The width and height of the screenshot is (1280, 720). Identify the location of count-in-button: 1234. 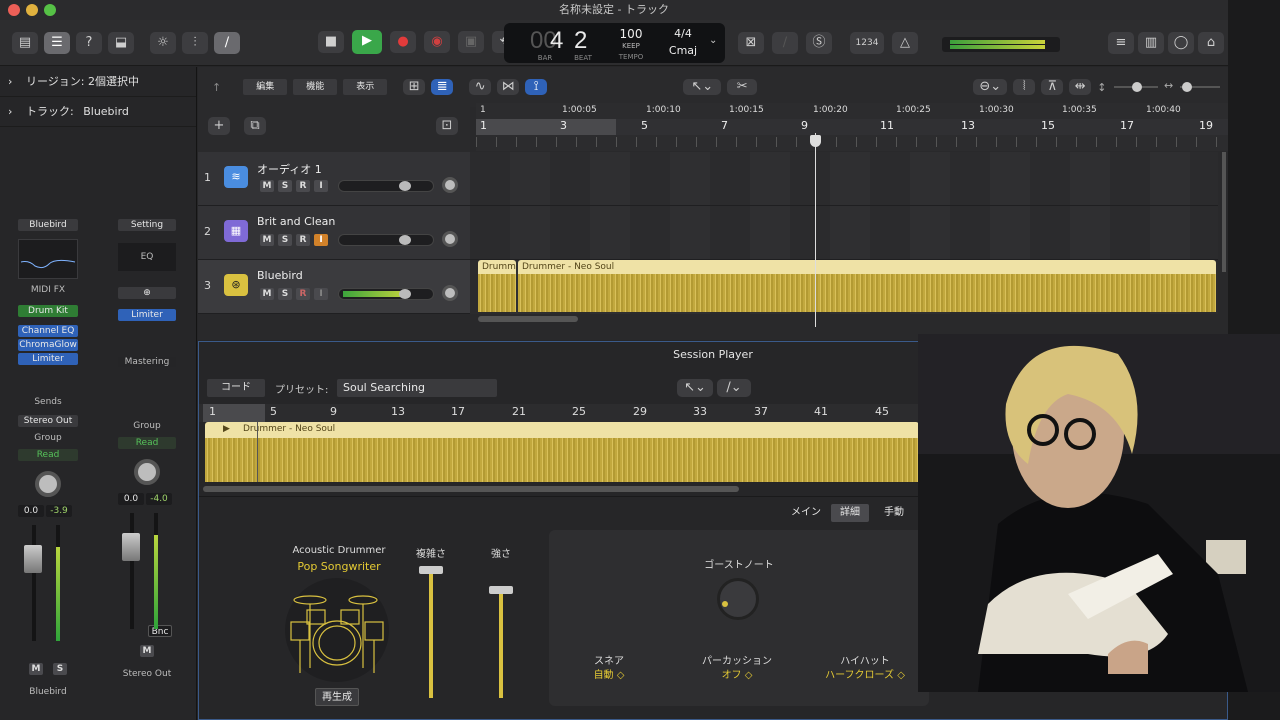
(867, 43).